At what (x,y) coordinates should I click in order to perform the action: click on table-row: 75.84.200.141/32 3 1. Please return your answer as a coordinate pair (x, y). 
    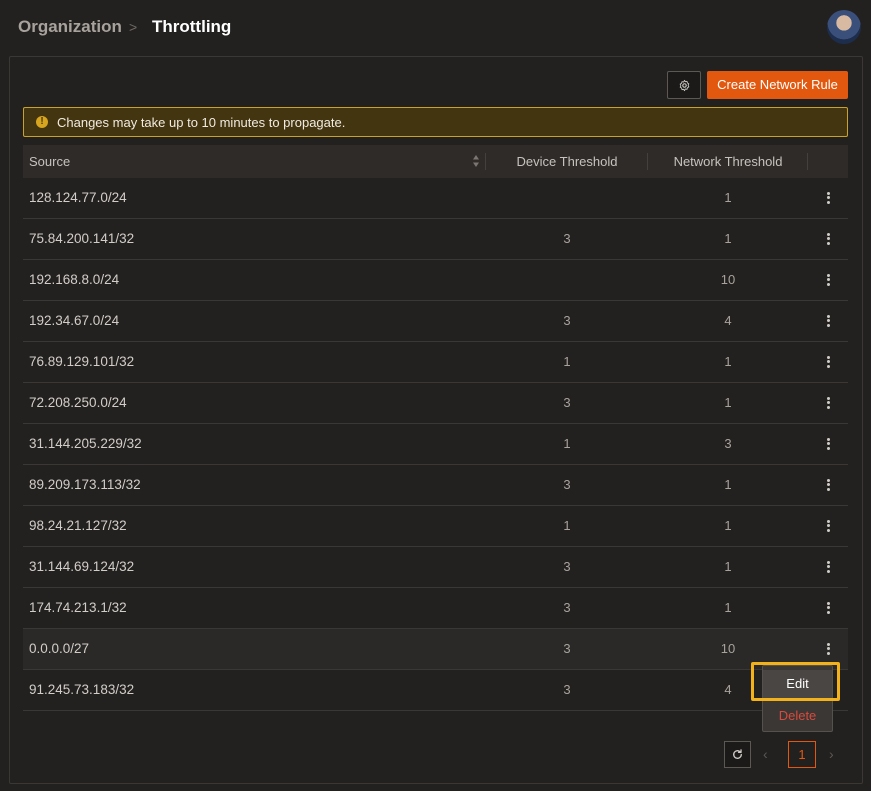
    Looking at the image, I should click on (435, 239).